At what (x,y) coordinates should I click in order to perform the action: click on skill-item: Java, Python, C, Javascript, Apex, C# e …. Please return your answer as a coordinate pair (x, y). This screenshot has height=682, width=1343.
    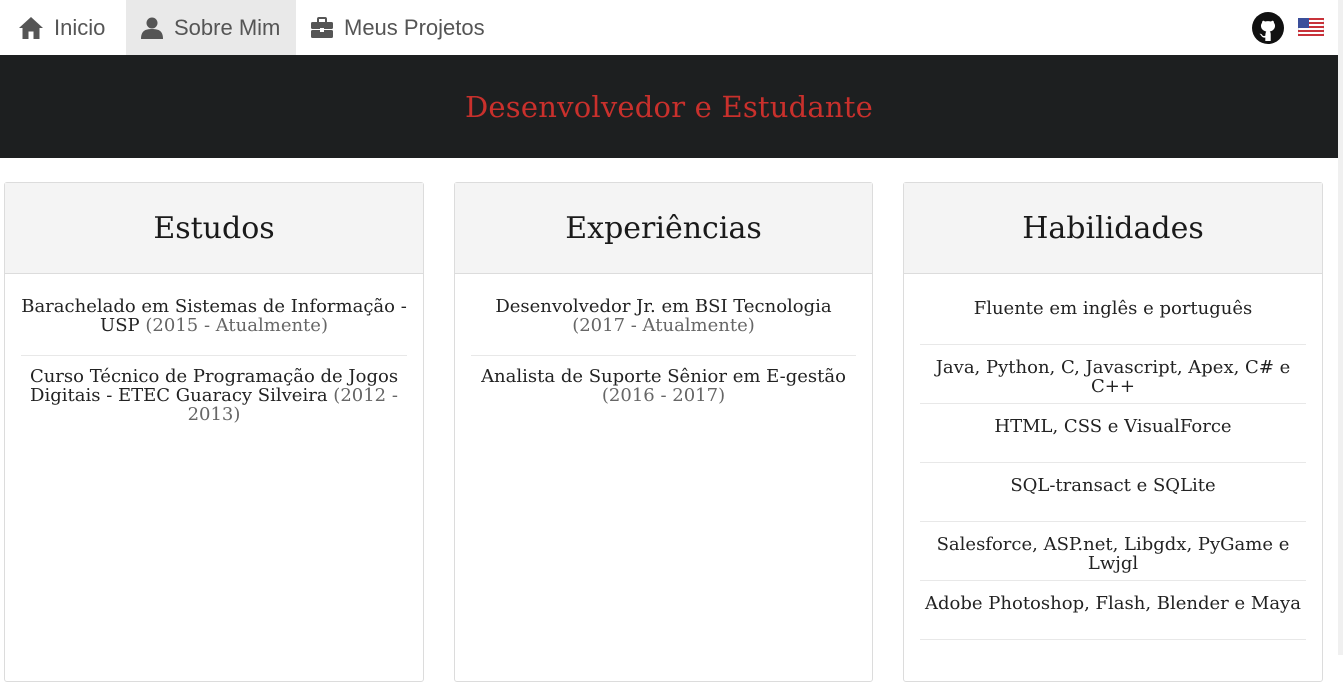
    Looking at the image, I should click on (1113, 374).